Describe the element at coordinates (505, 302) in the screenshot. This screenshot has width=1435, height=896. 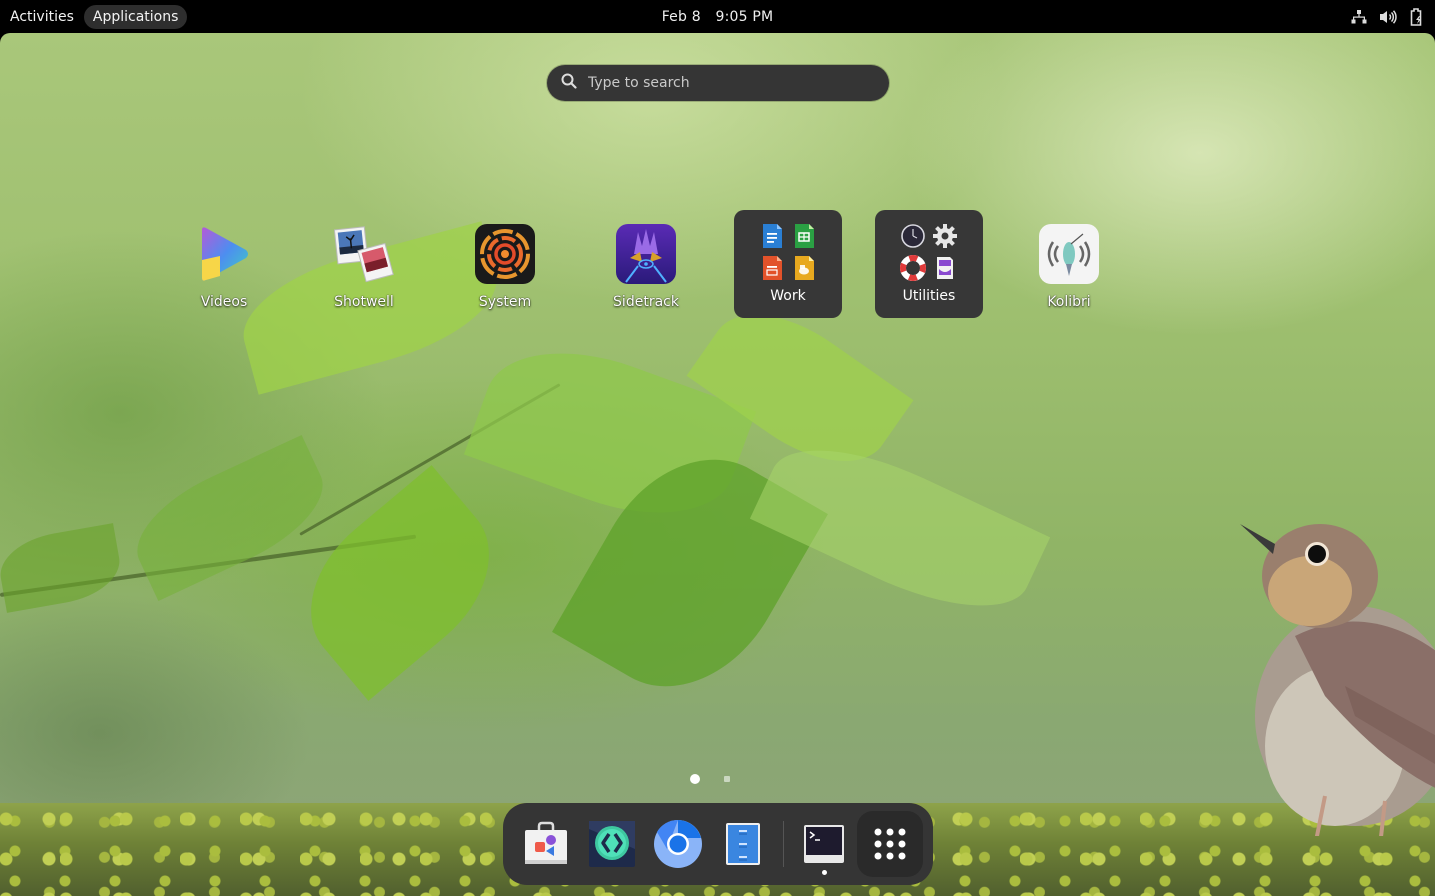
I see `app-label: System` at that location.